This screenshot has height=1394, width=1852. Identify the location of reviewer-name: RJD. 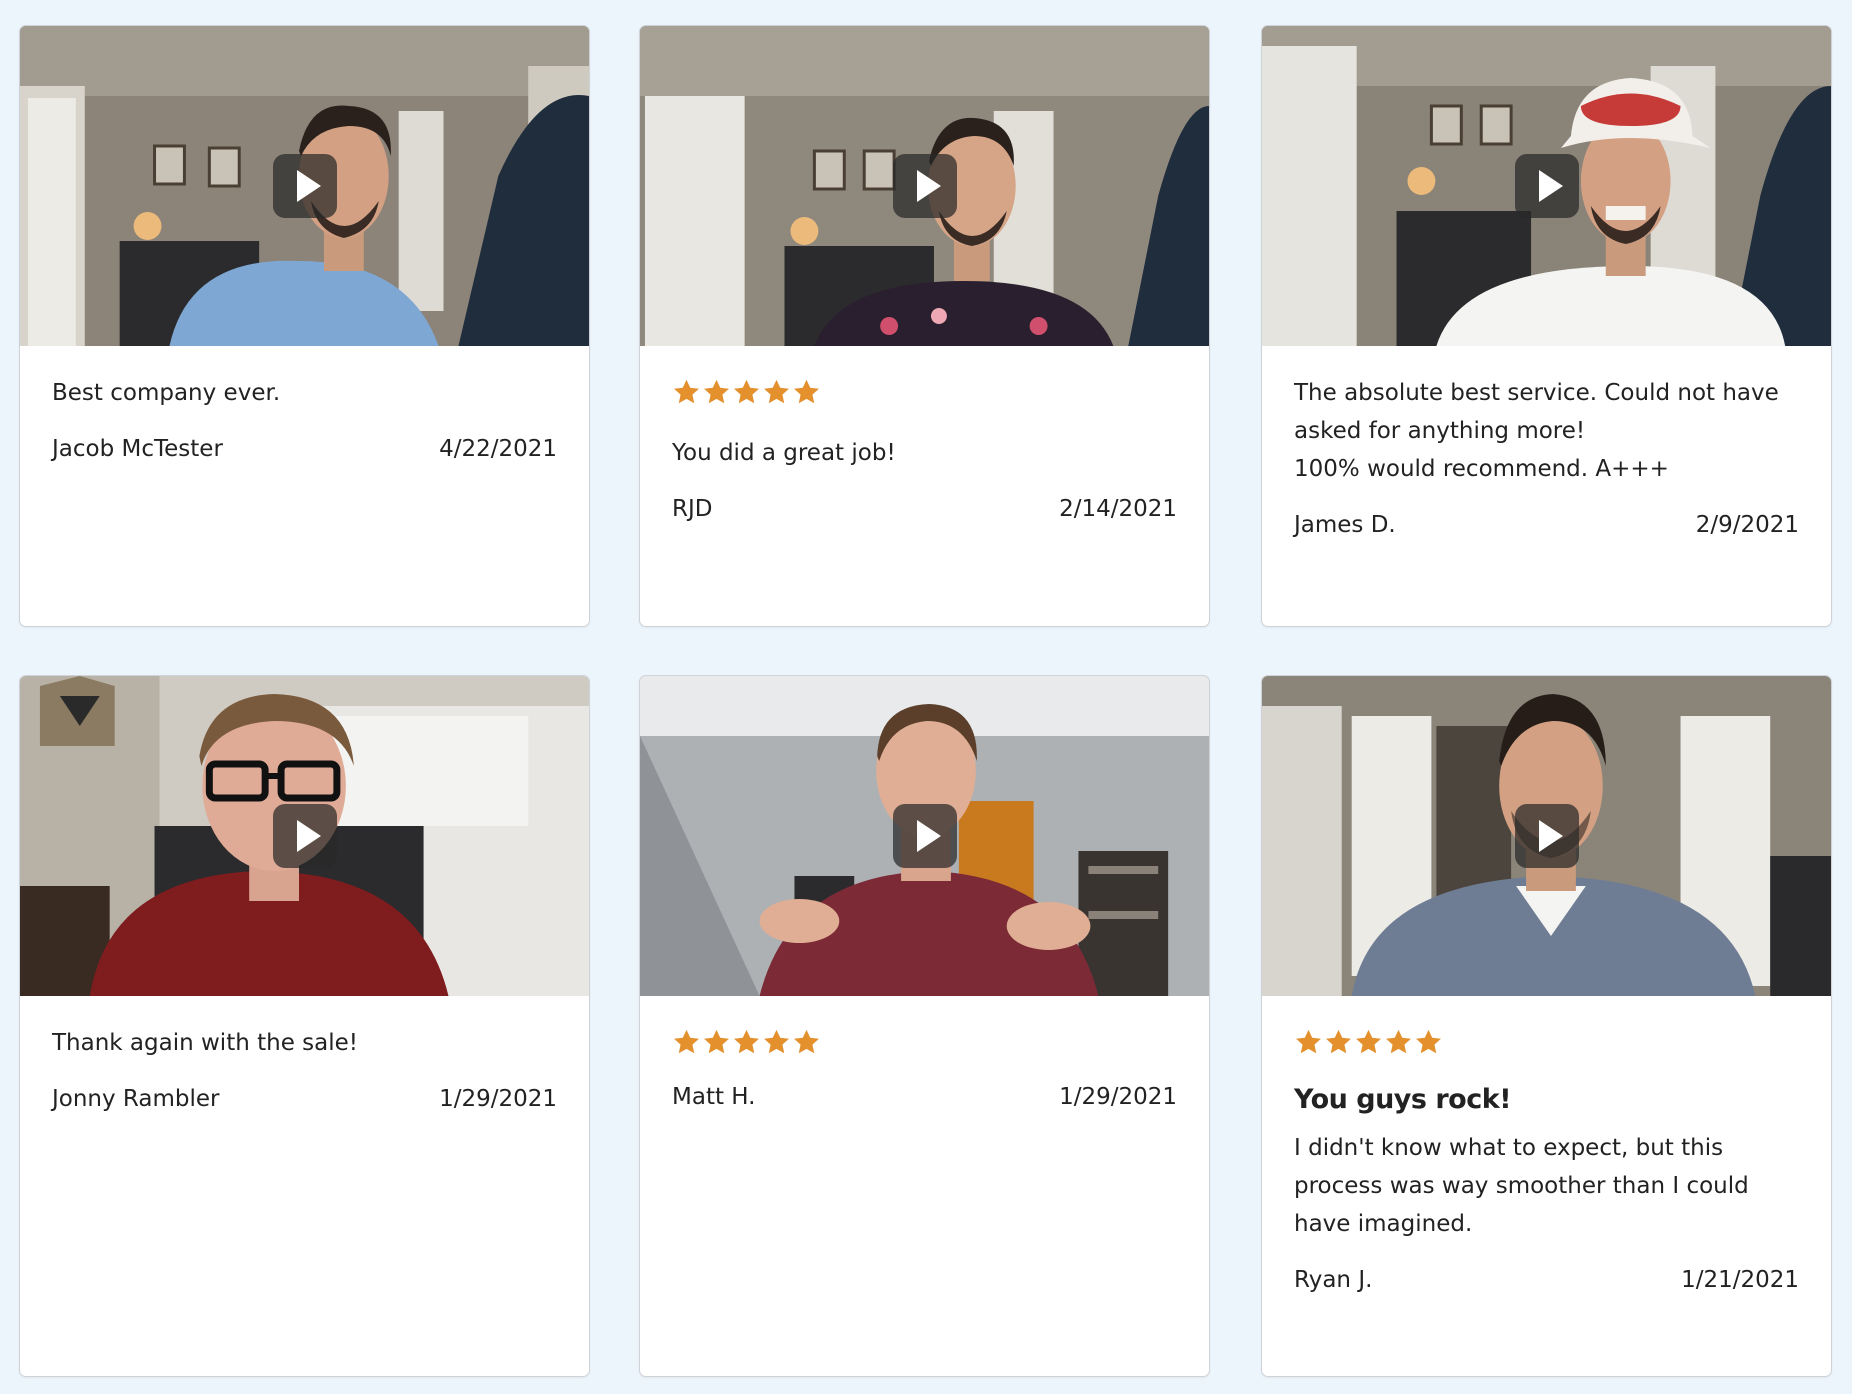
(692, 509).